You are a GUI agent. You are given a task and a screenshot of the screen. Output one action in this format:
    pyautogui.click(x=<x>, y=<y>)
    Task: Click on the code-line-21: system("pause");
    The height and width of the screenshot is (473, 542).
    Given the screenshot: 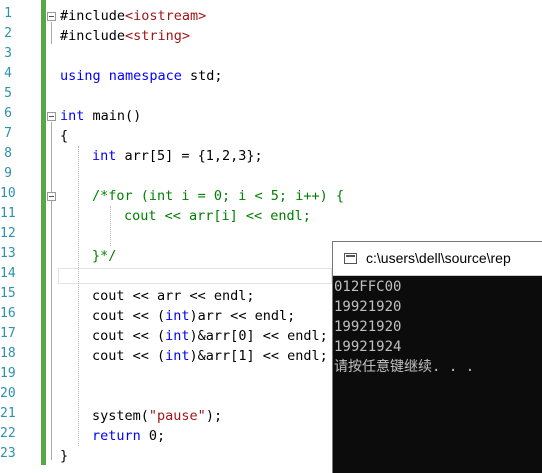 What is the action you would take?
    pyautogui.click(x=157, y=416)
    